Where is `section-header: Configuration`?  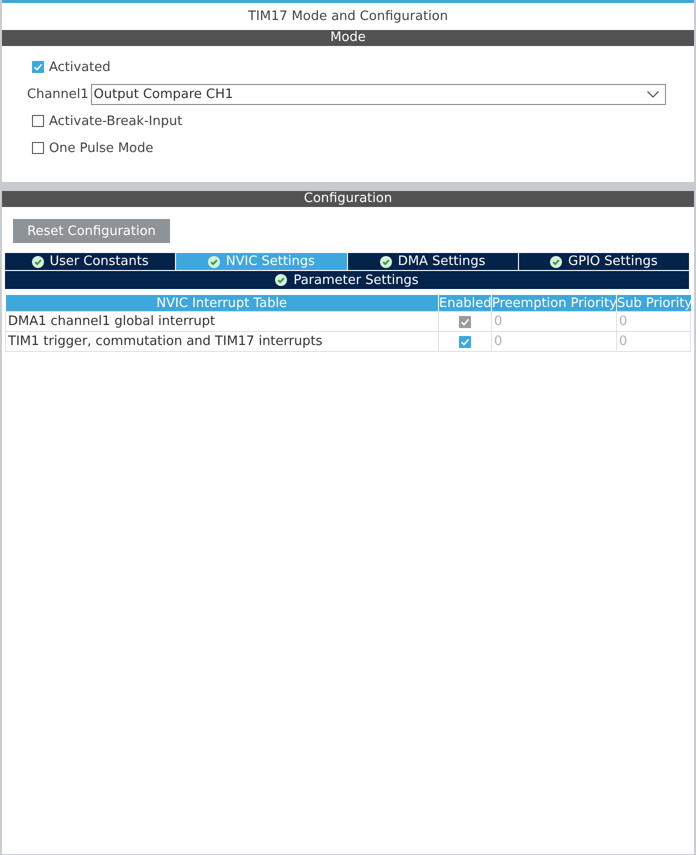 section-header: Configuration is located at coordinates (348, 199).